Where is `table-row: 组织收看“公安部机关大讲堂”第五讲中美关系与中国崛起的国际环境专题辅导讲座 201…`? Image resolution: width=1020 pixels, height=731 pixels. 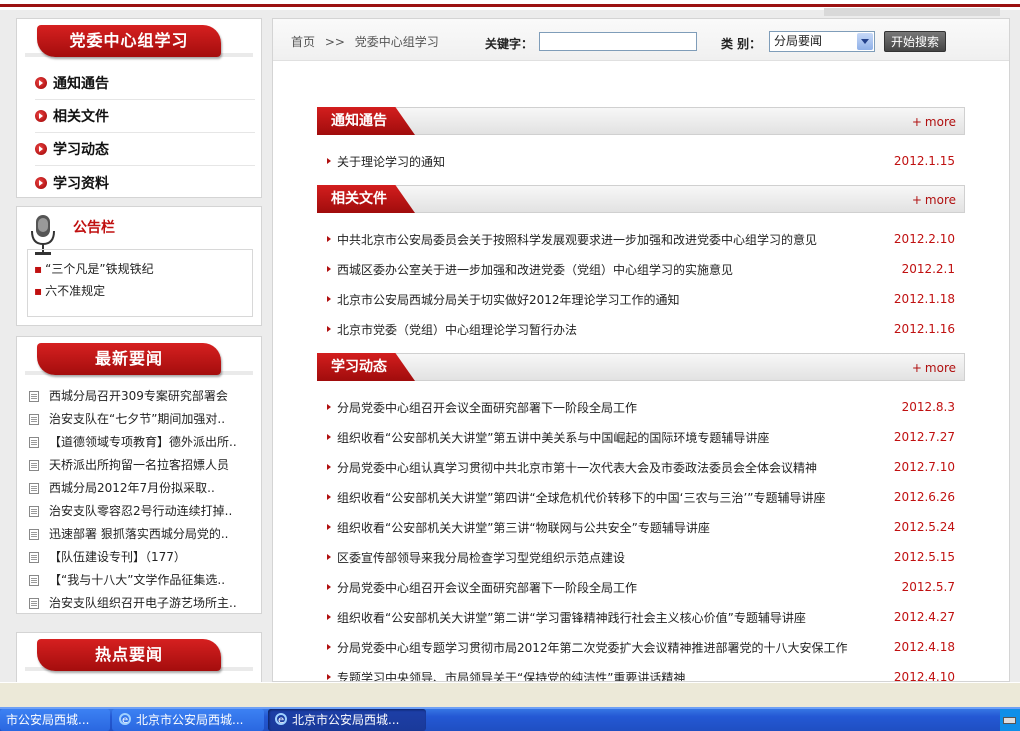 table-row: 组织收看“公安部机关大讲堂”第五讲中美关系与中国崛起的国际环境专题辅导讲座 201… is located at coordinates (641, 437).